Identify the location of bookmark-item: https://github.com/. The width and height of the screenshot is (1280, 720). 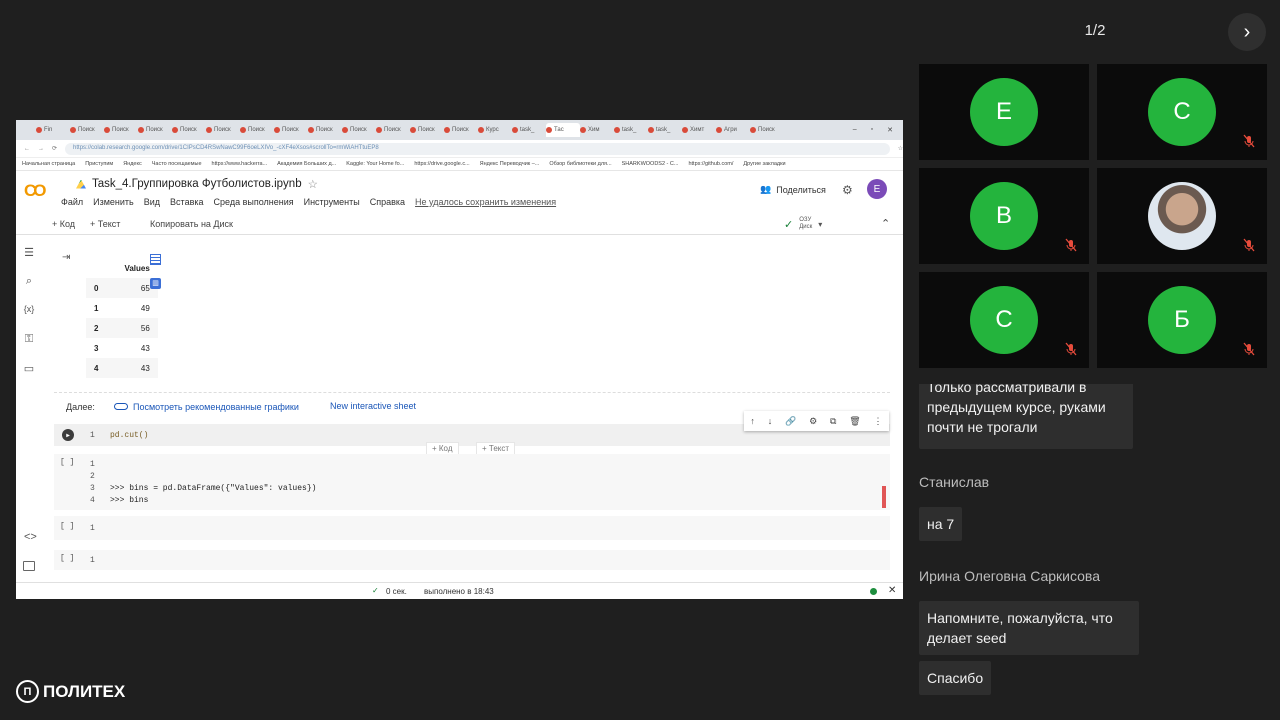
(710, 164).